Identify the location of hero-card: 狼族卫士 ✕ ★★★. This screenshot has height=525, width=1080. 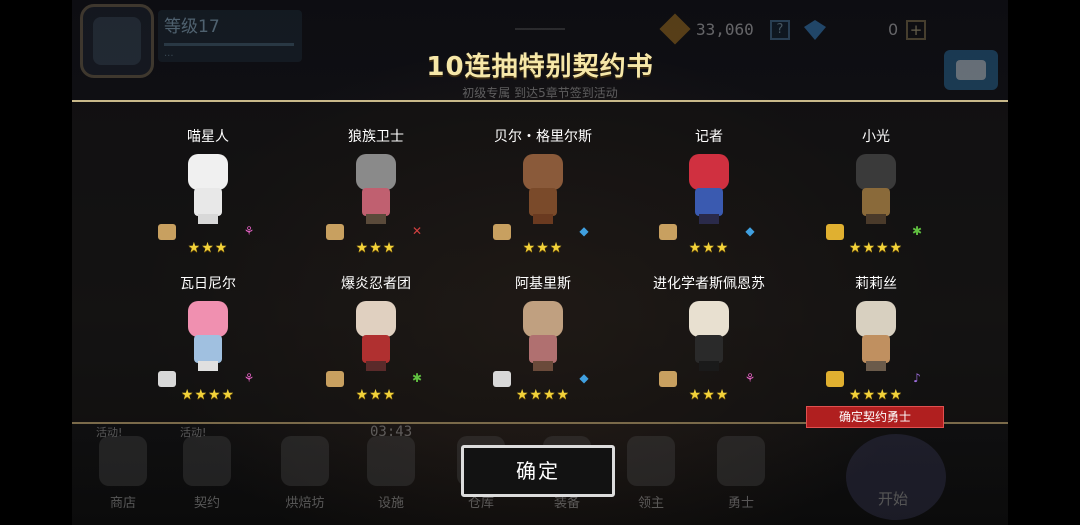
(376, 196).